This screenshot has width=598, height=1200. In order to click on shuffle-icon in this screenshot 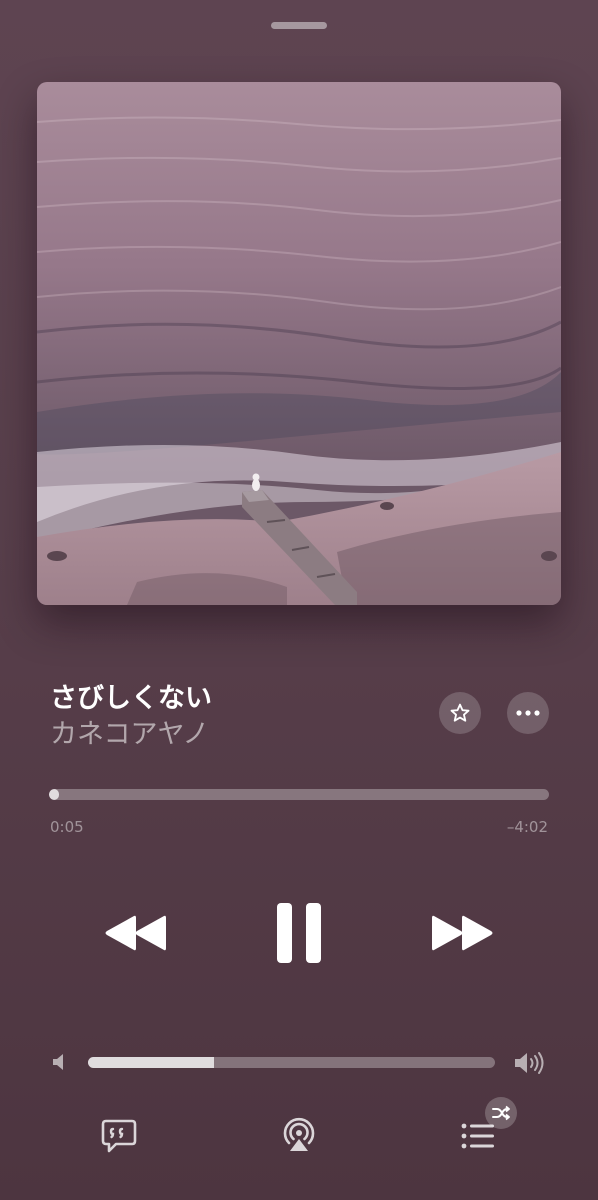, I will do `click(501, 1113)`.